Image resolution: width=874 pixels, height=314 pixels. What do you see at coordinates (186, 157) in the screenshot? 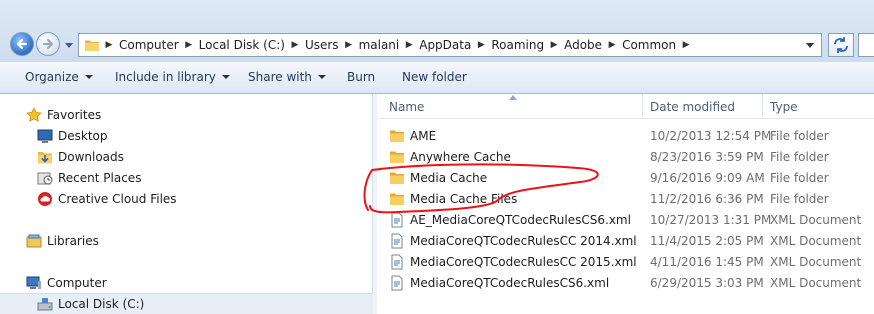
I see `nav-downloads: Downloads` at bounding box center [186, 157].